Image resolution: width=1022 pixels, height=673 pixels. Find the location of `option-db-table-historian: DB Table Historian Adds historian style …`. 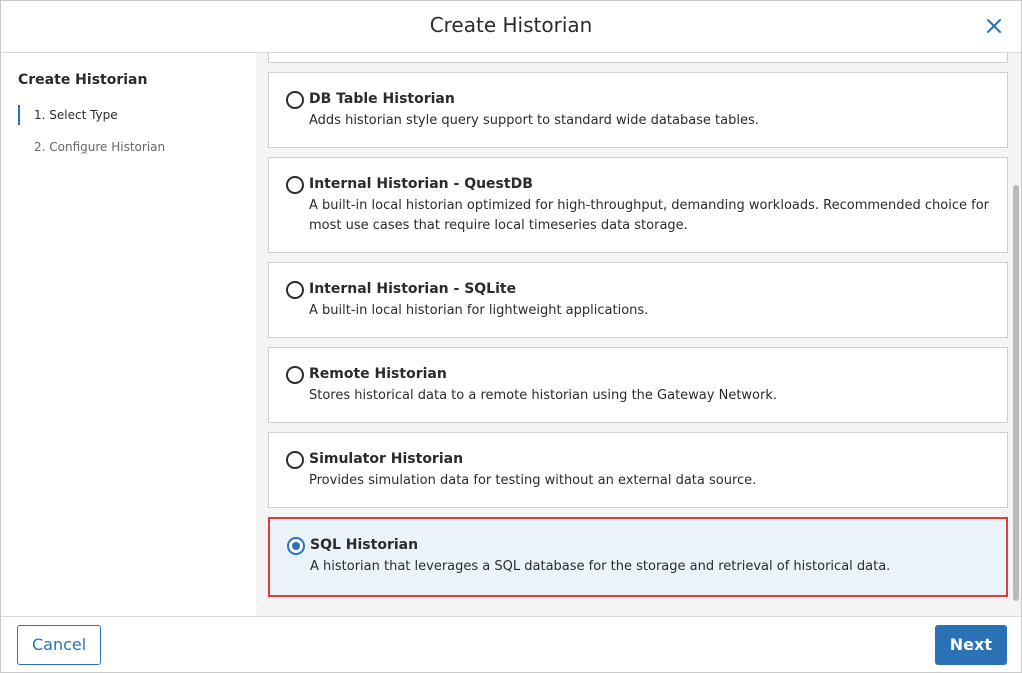

option-db-table-historian: DB Table Historian Adds historian style … is located at coordinates (638, 110).